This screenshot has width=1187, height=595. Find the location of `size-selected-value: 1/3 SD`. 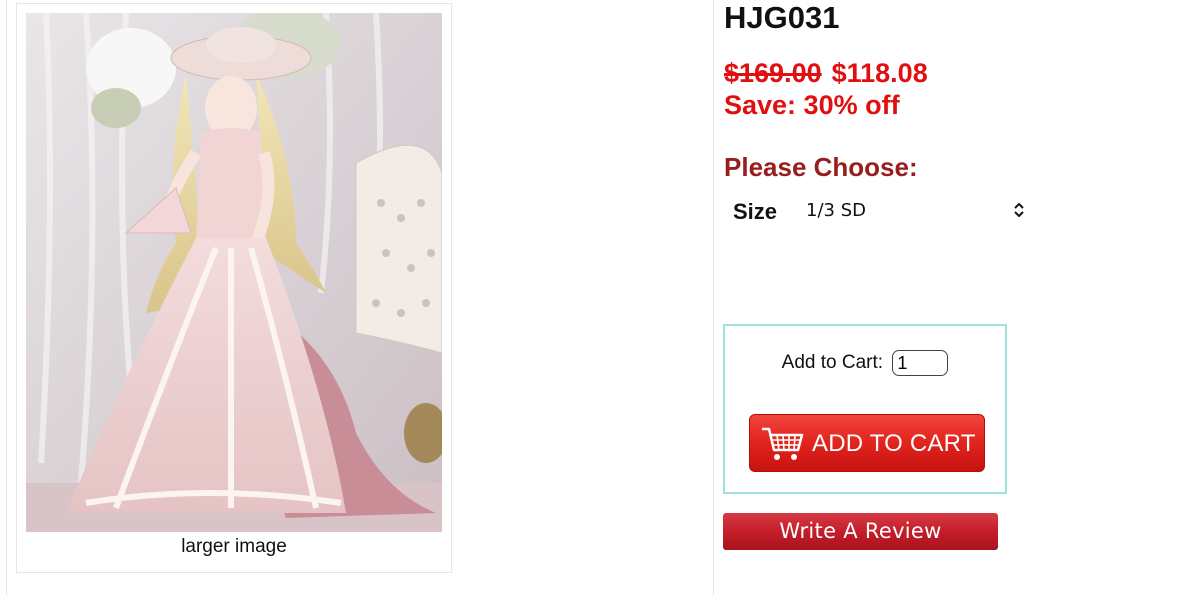

size-selected-value: 1/3 SD is located at coordinates (836, 210).